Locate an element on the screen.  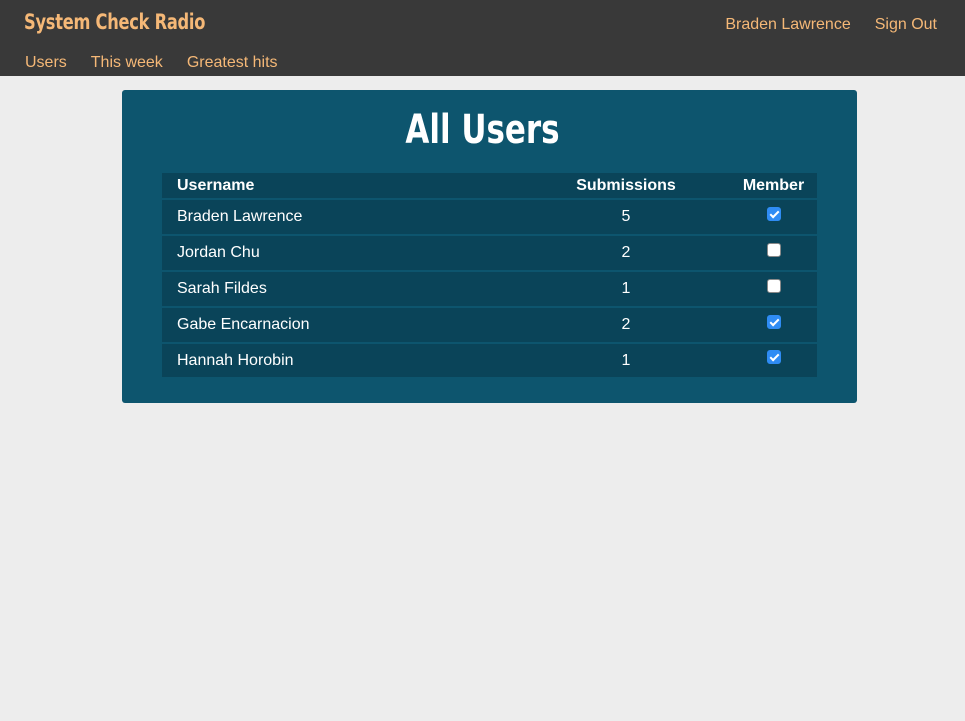
brand-logo: System Check Radio is located at coordinates (114, 22).